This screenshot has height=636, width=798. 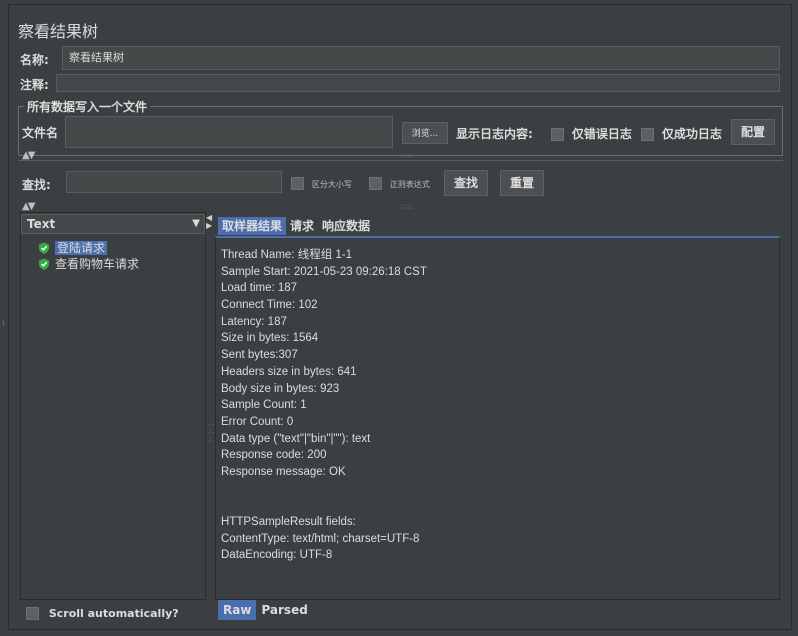 I want to click on regex-label: 正则表达式, so click(x=409, y=184).